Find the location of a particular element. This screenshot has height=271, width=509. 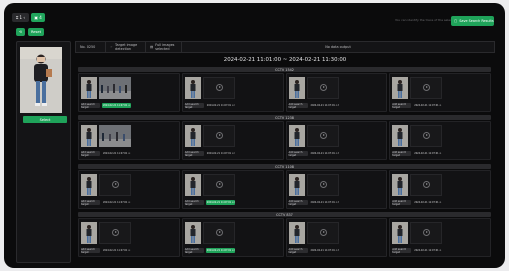

image-icon: ▤ is located at coordinates (152, 47).